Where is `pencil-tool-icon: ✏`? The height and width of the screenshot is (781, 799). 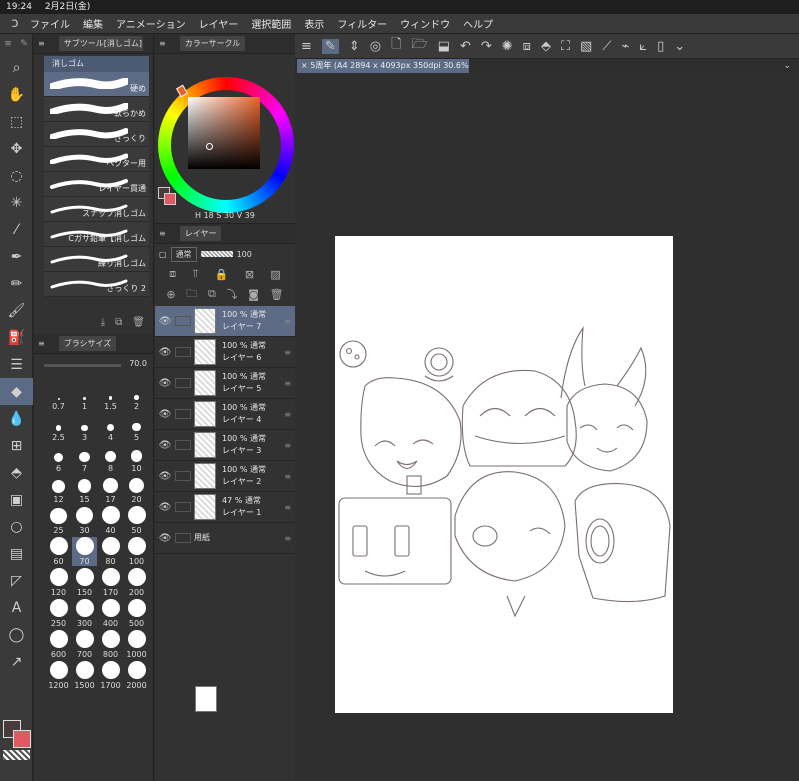 pencil-tool-icon: ✏ is located at coordinates (16, 283).